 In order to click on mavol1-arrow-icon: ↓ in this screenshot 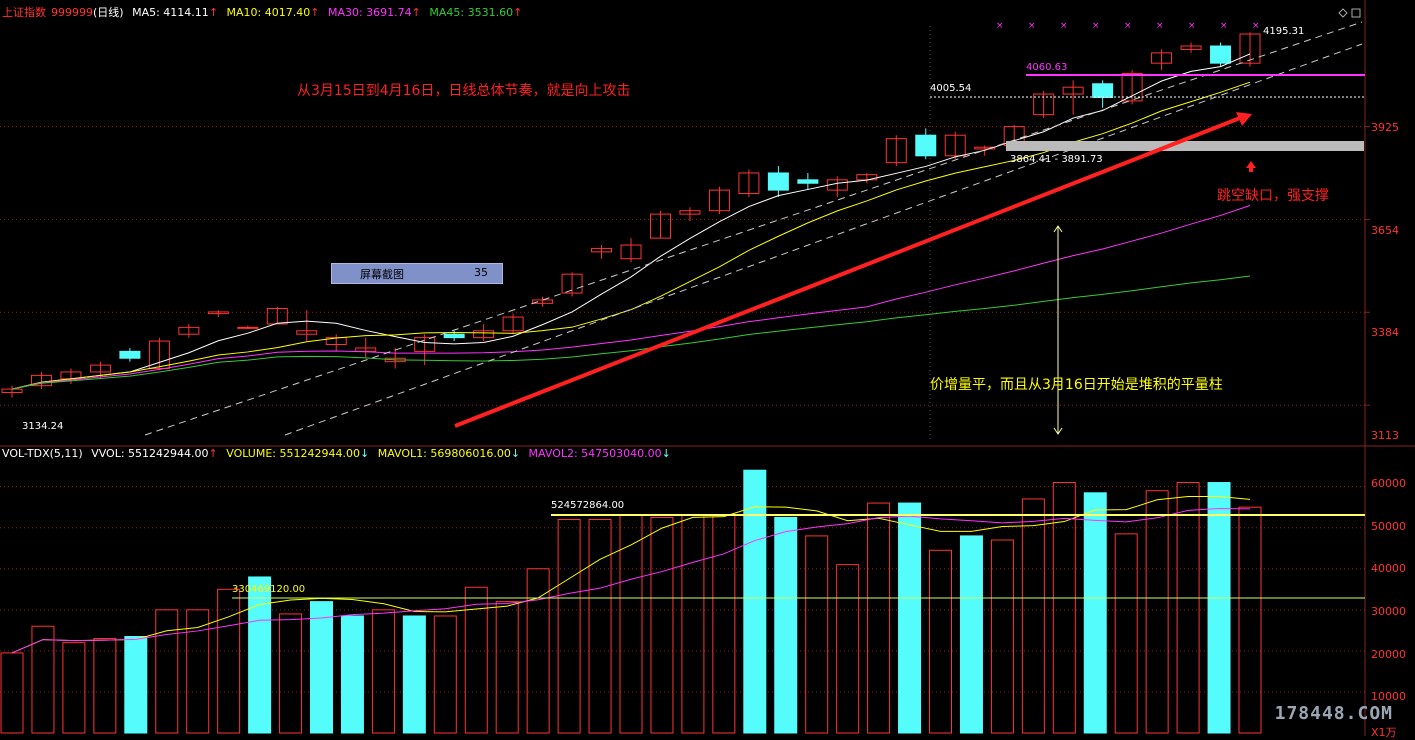, I will do `click(515, 453)`.